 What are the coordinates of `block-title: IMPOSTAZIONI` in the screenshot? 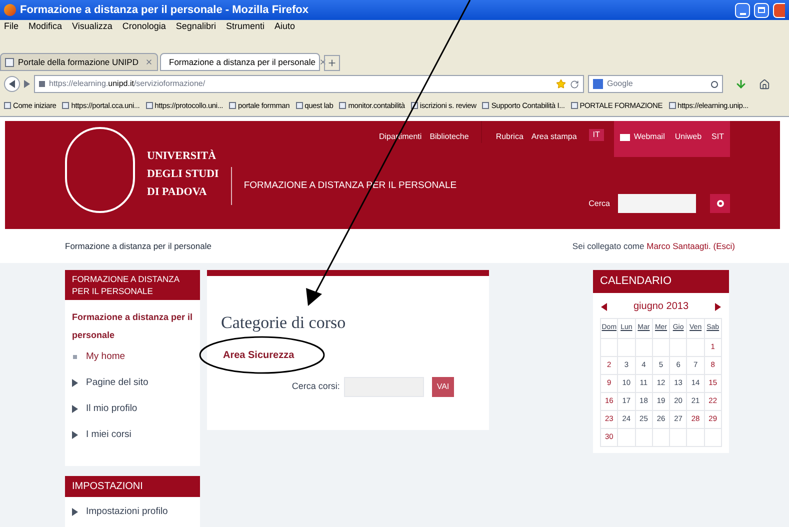 It's located at (132, 486).